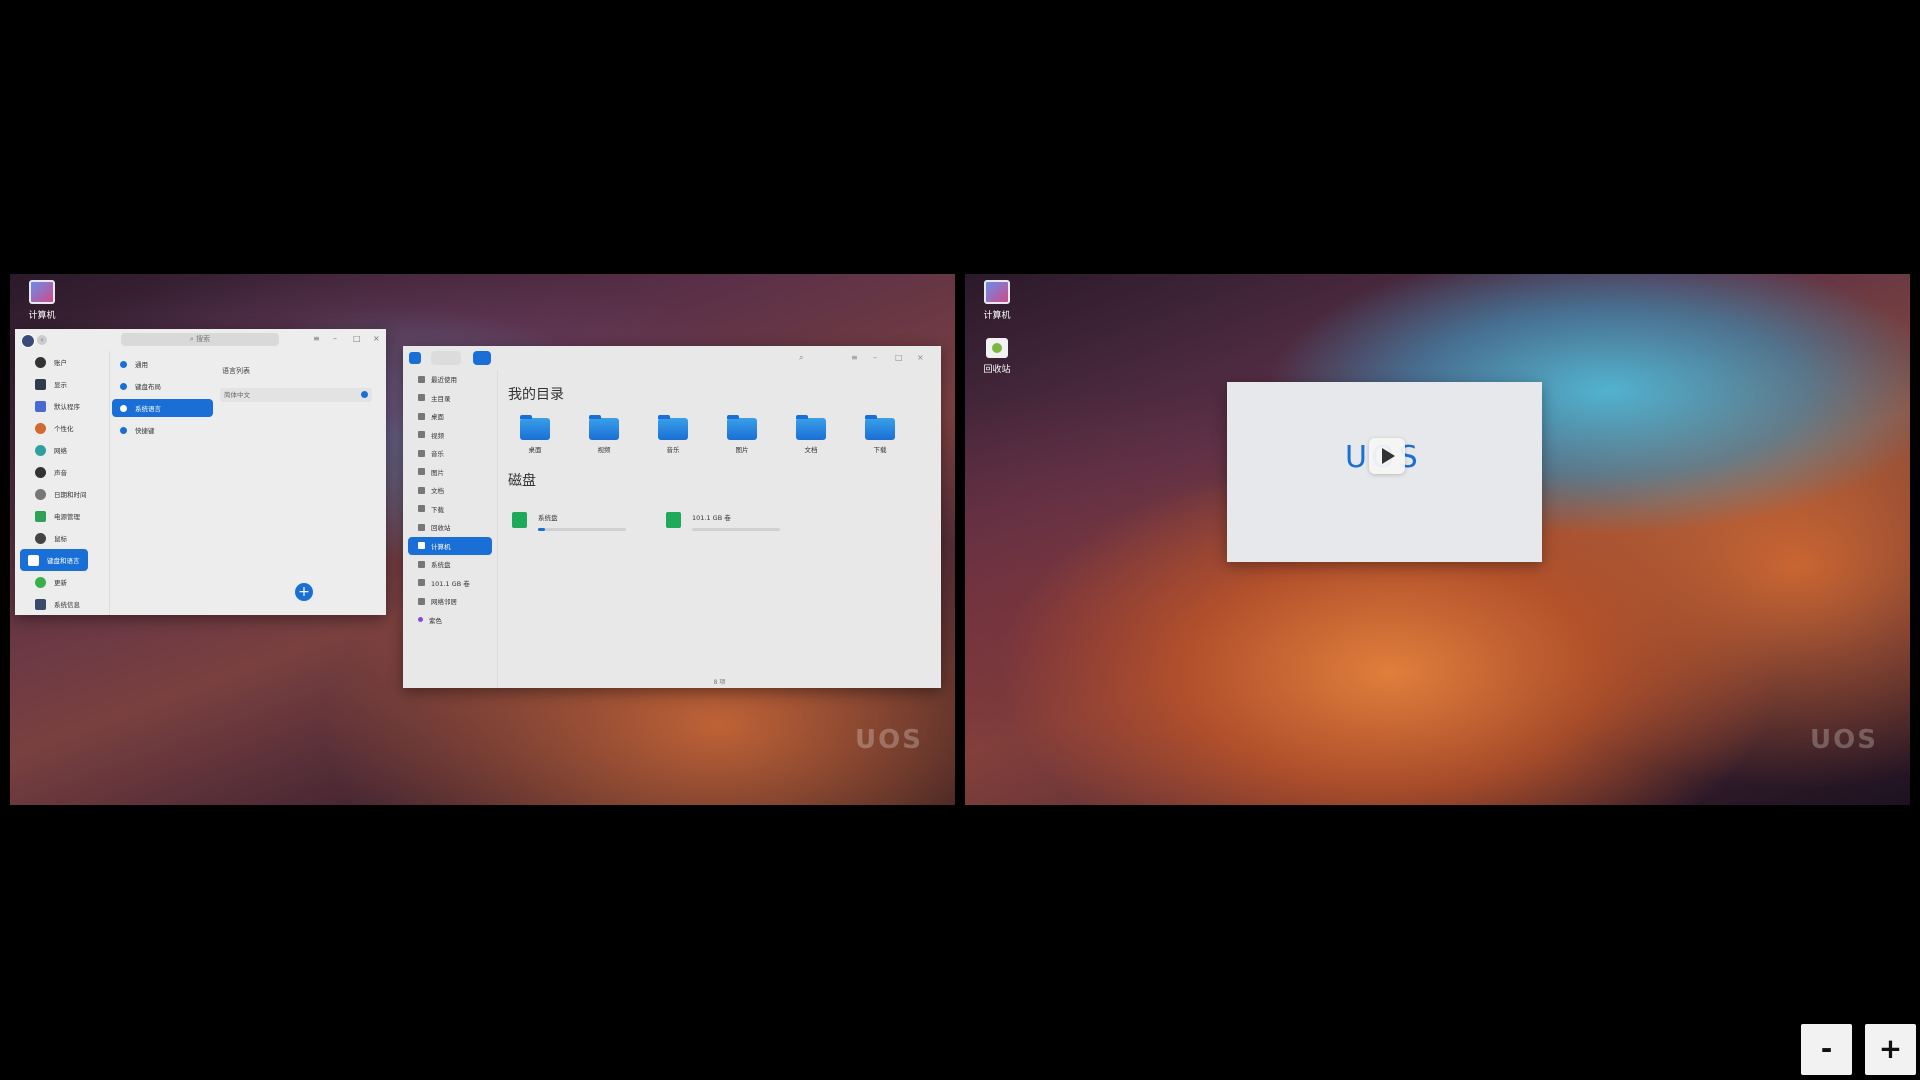  What do you see at coordinates (296, 395) in the screenshot?
I see `language-row: 简体中文` at bounding box center [296, 395].